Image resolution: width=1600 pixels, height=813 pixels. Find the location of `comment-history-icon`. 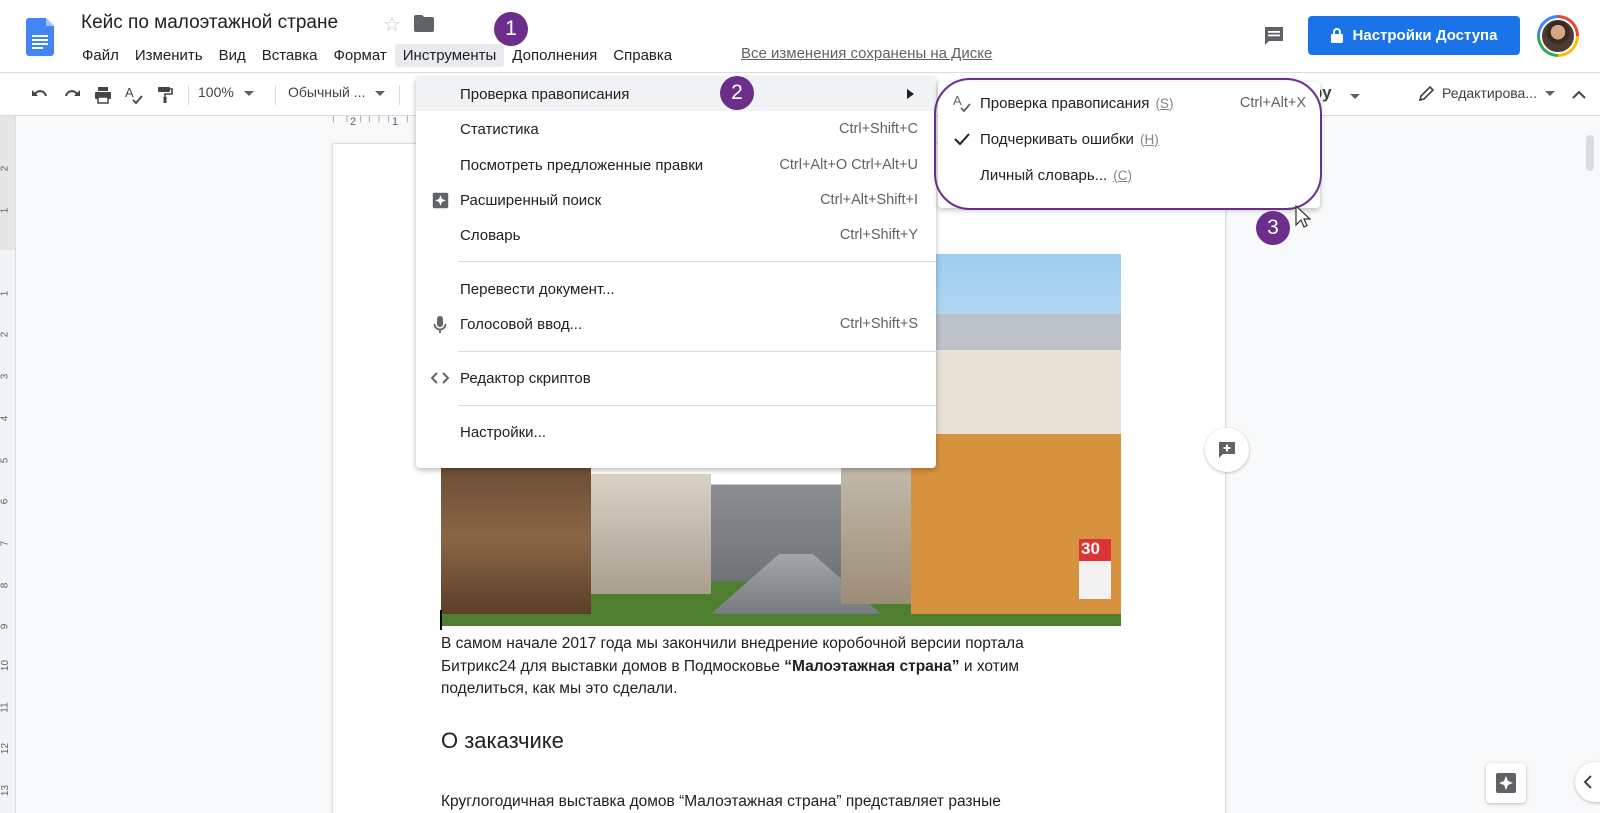

comment-history-icon is located at coordinates (1274, 36).